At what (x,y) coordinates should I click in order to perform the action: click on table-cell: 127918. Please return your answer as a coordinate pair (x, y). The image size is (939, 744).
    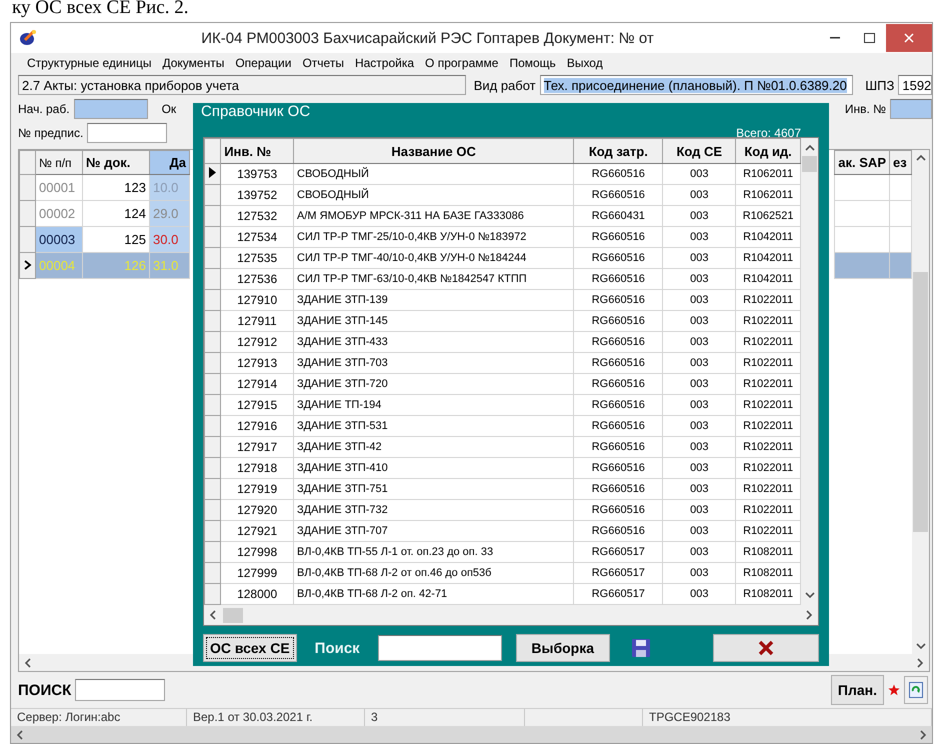
    Looking at the image, I should click on (257, 468).